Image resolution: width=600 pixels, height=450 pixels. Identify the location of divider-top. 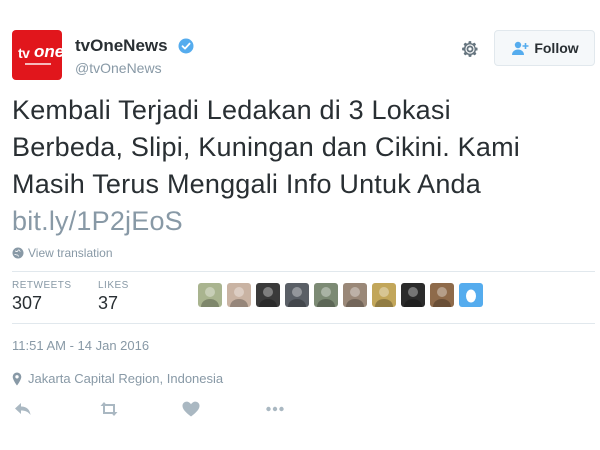
(303, 271).